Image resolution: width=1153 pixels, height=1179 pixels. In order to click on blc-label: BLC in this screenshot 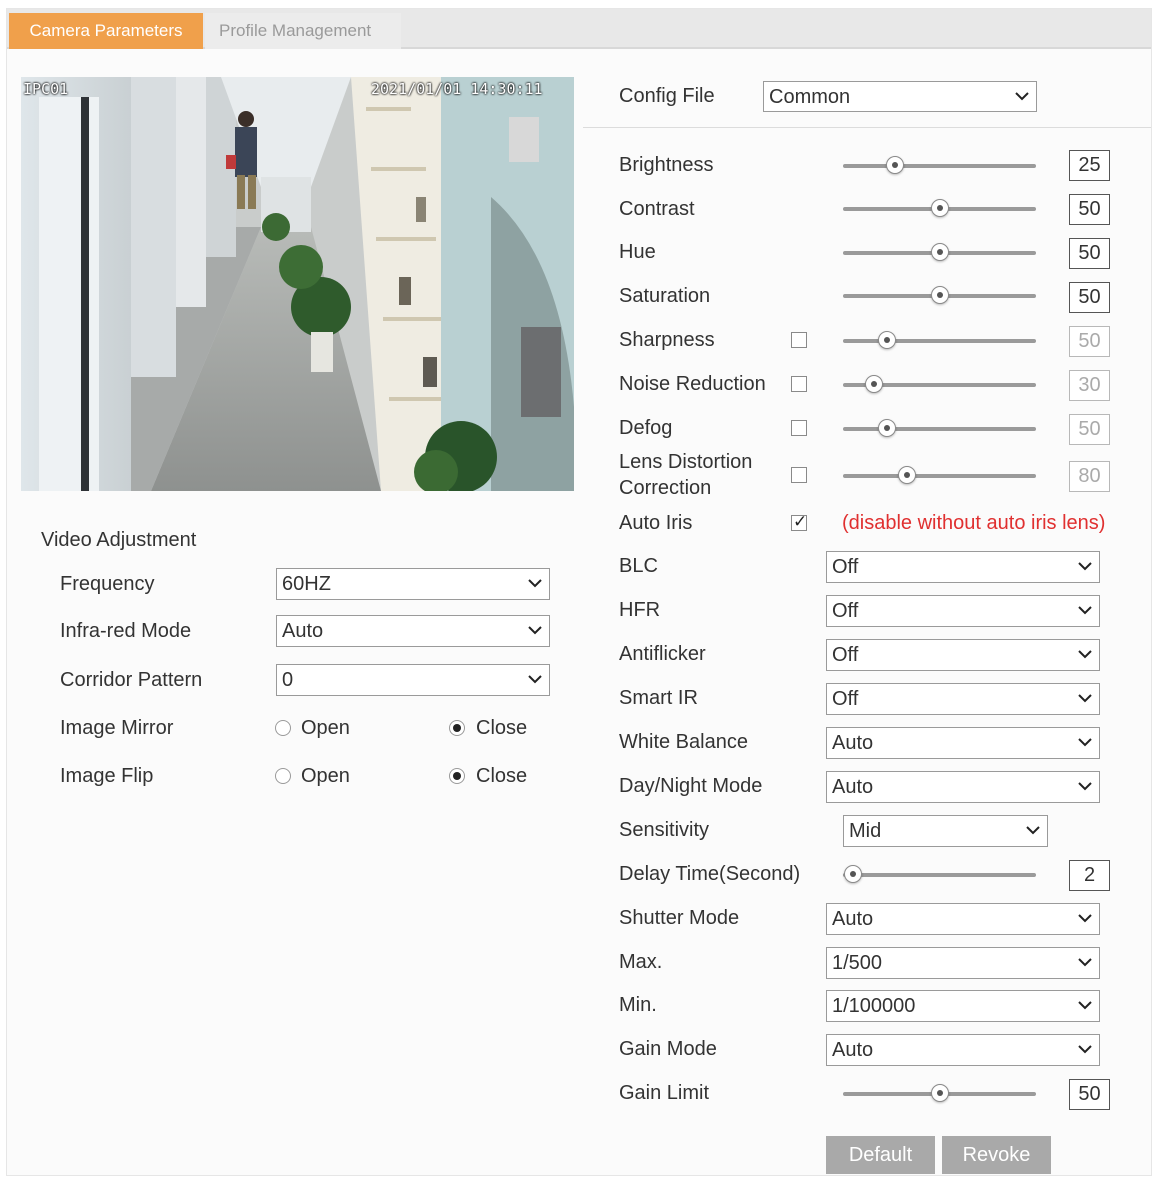, I will do `click(638, 566)`.